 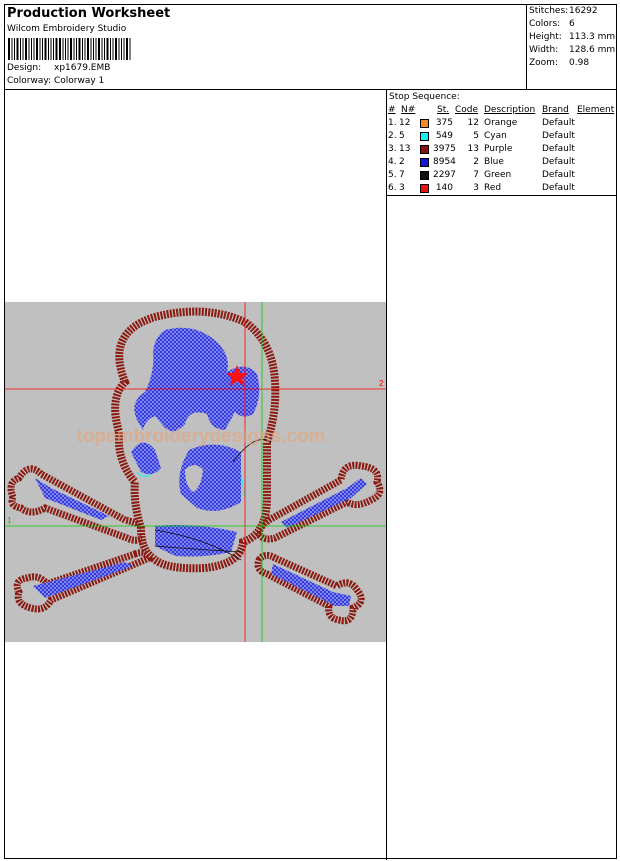 I want to click on col-header-index: #, so click(x=392, y=110).